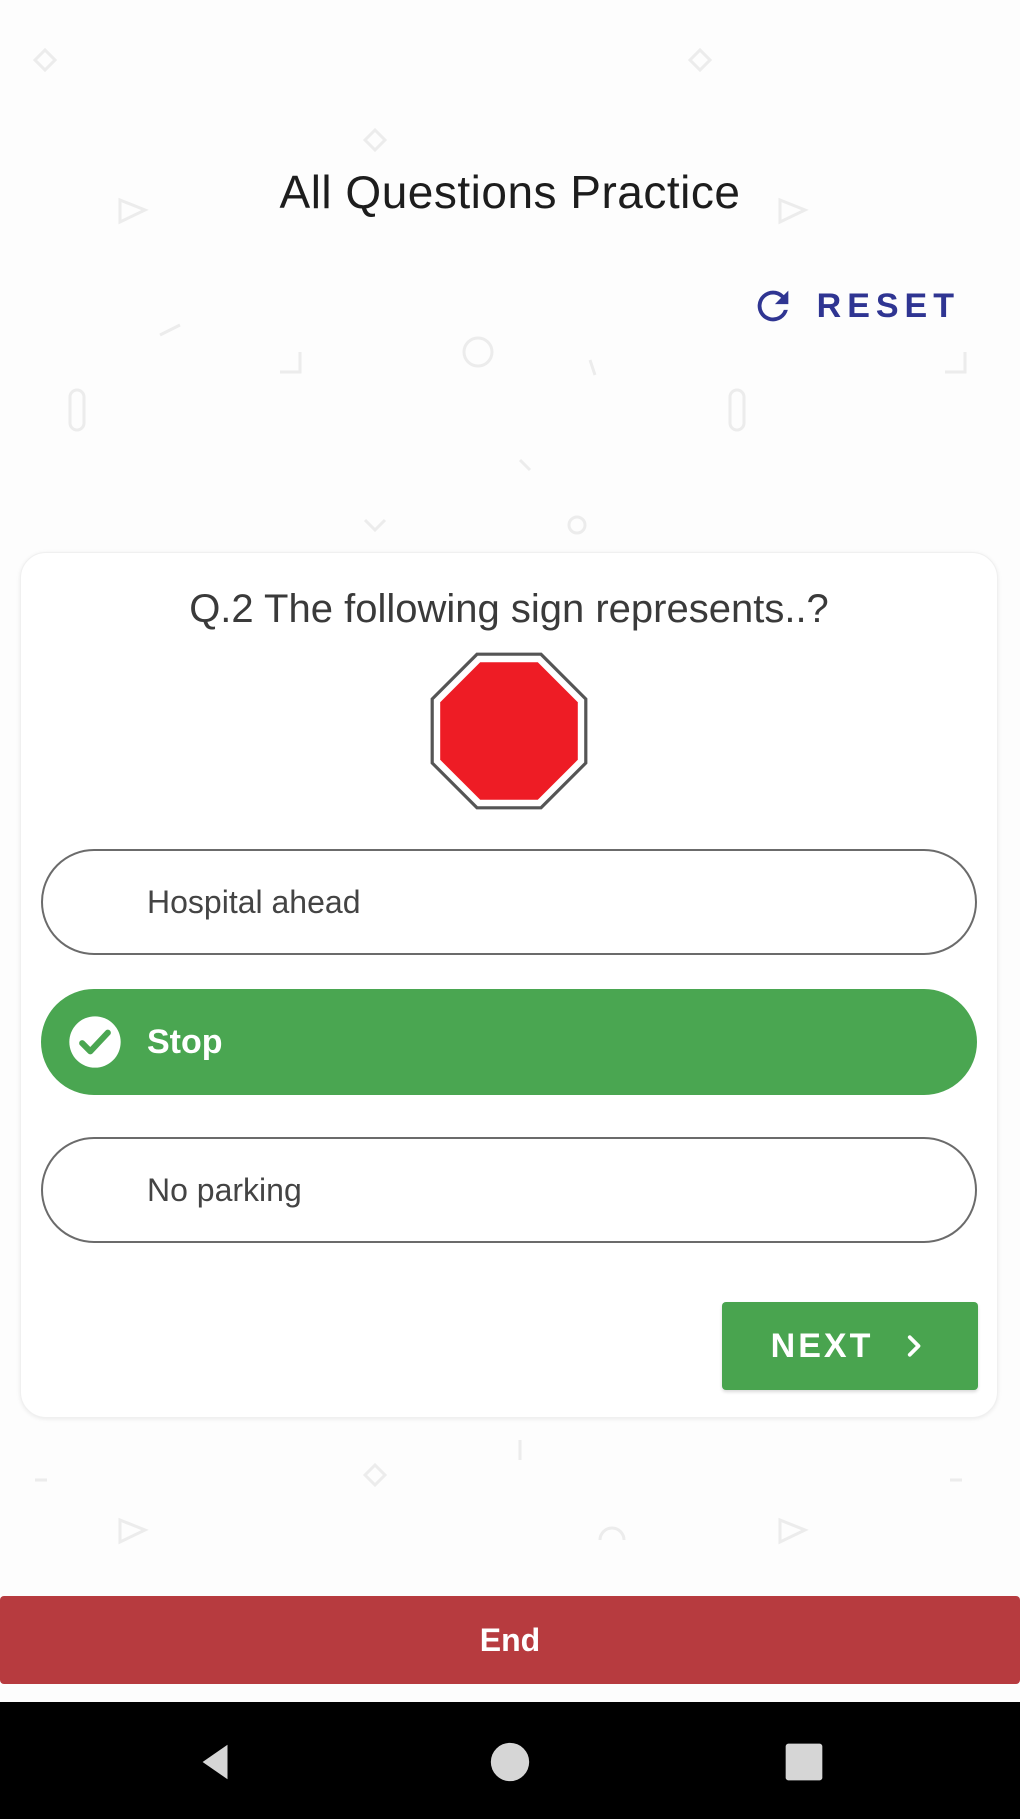 The image size is (1020, 1819). What do you see at coordinates (509, 1190) in the screenshot?
I see `option-no-parking: No parking` at bounding box center [509, 1190].